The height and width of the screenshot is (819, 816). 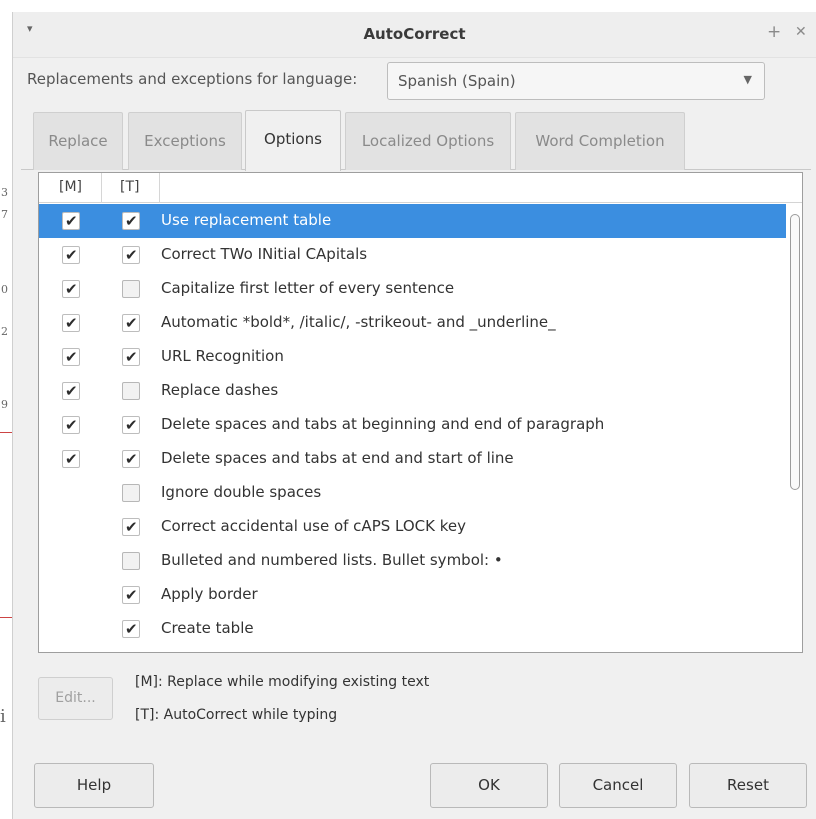 I want to click on pin-icon: +, so click(x=774, y=32).